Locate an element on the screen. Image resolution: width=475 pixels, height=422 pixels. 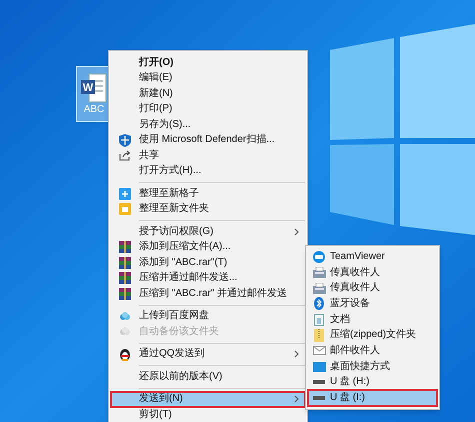
envelope-icon is located at coordinates (319, 351).